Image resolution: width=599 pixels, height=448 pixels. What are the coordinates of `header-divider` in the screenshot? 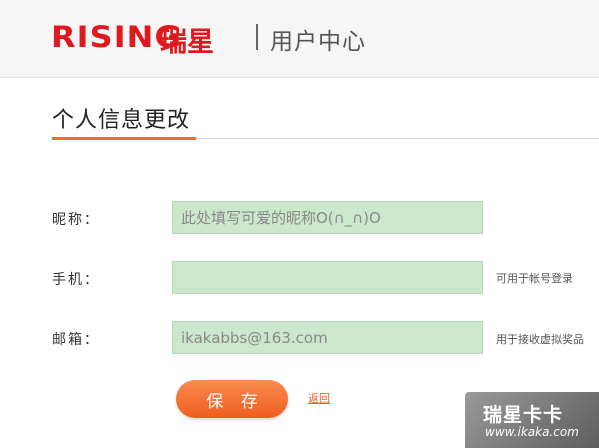 It's located at (257, 37).